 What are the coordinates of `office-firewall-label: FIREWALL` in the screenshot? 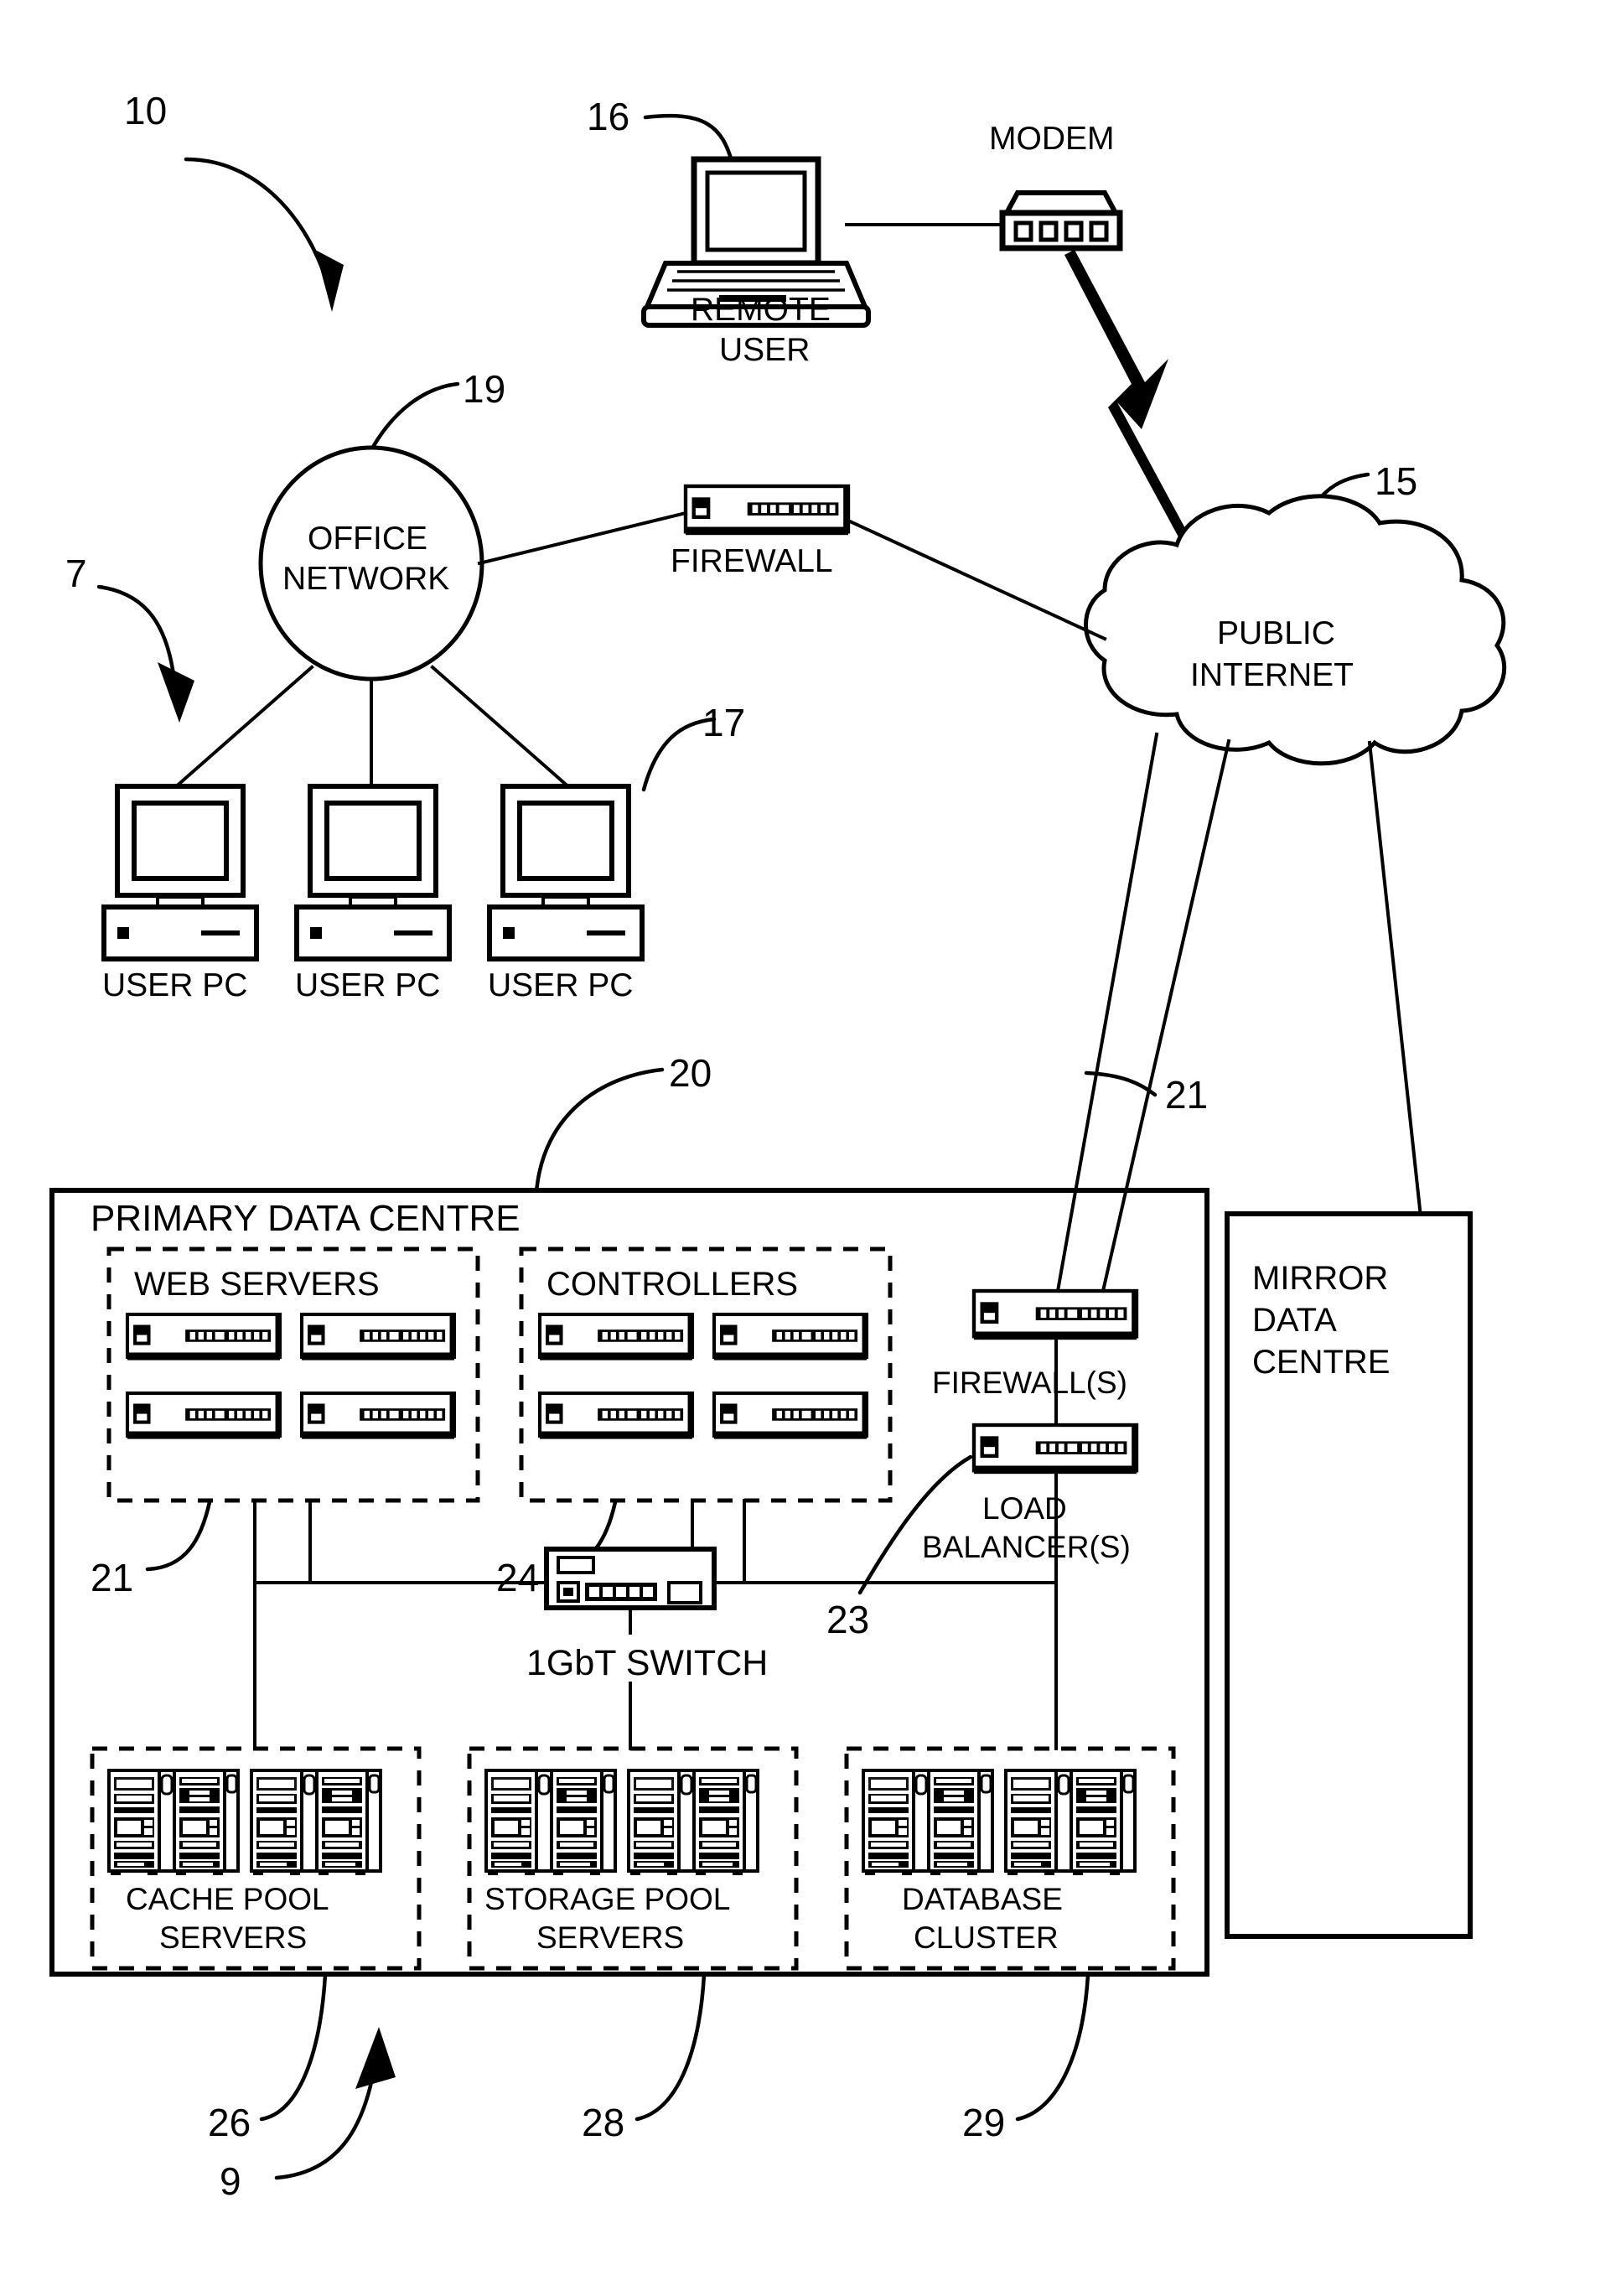 It's located at (752, 561).